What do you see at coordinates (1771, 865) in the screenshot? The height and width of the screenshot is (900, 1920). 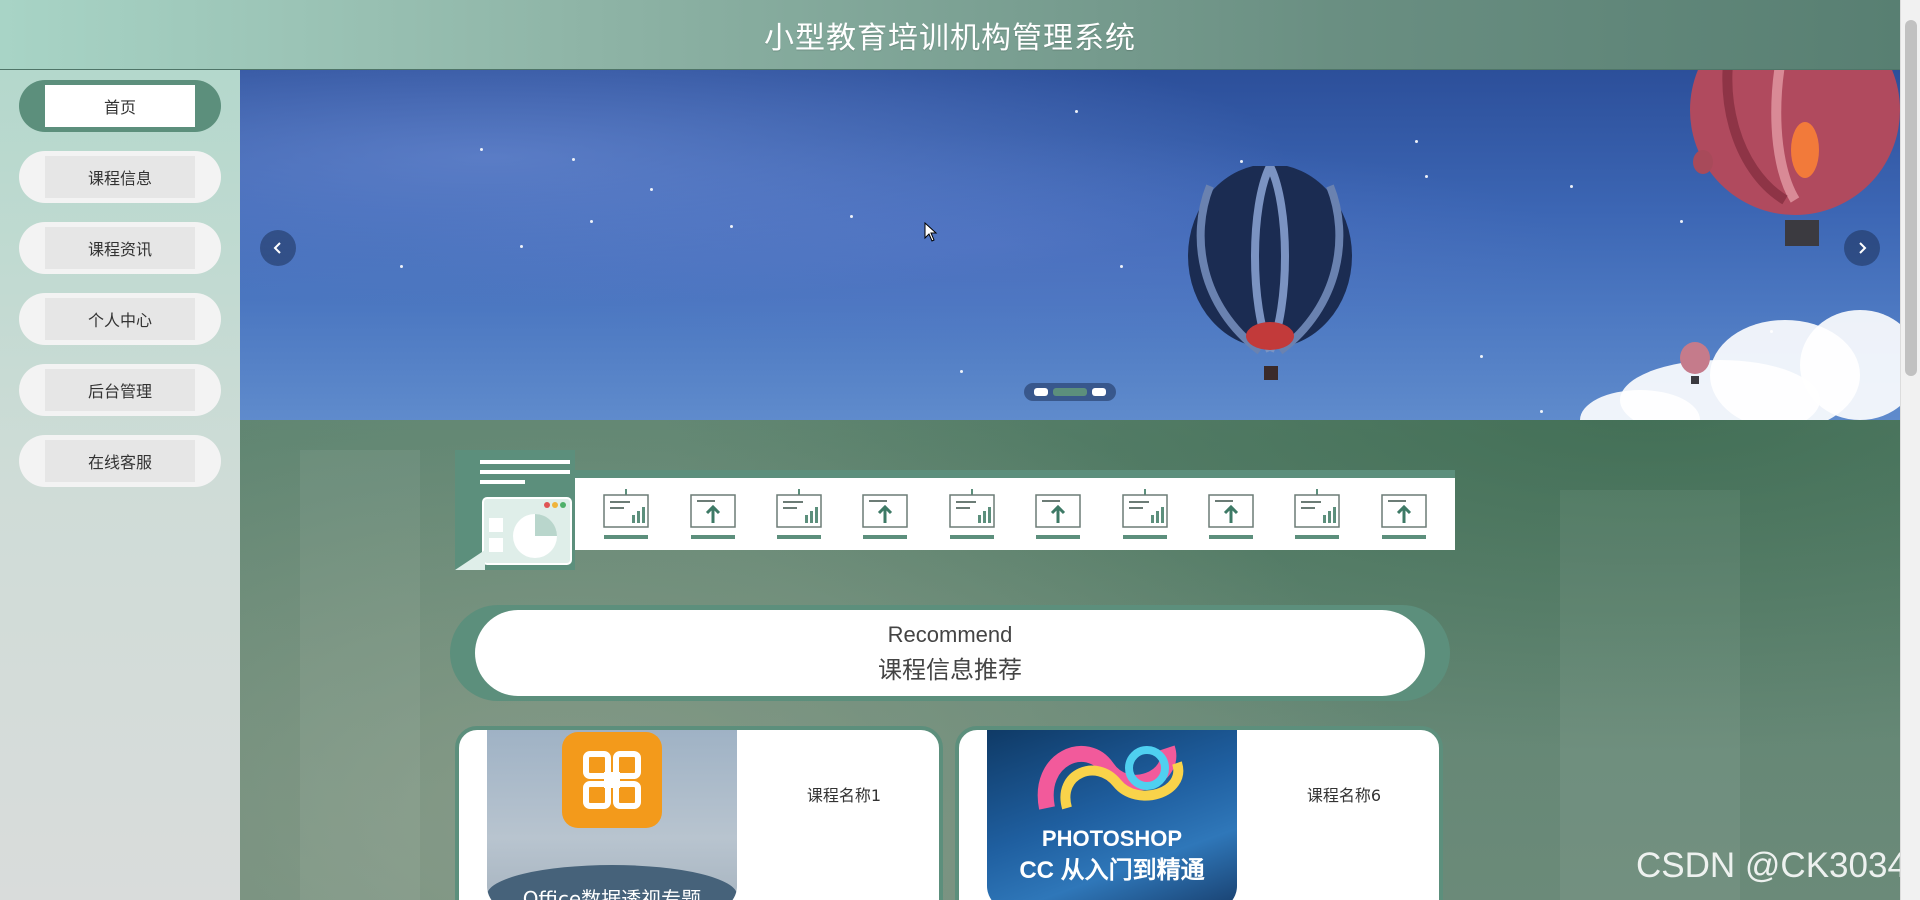 I see `watermark-text: CSDN @CK3034` at bounding box center [1771, 865].